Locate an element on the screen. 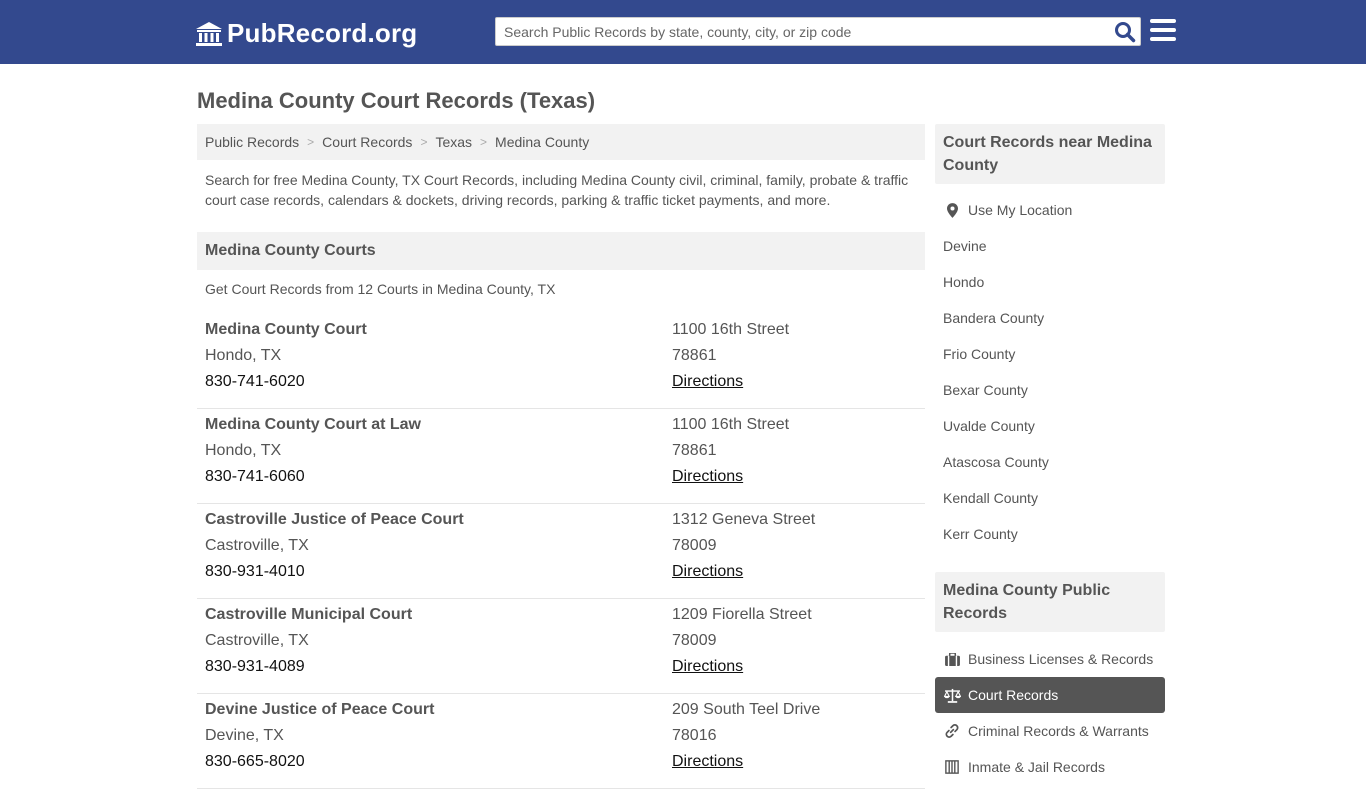  sidebar-item-kerr-county: Kerr County is located at coordinates (1050, 534).